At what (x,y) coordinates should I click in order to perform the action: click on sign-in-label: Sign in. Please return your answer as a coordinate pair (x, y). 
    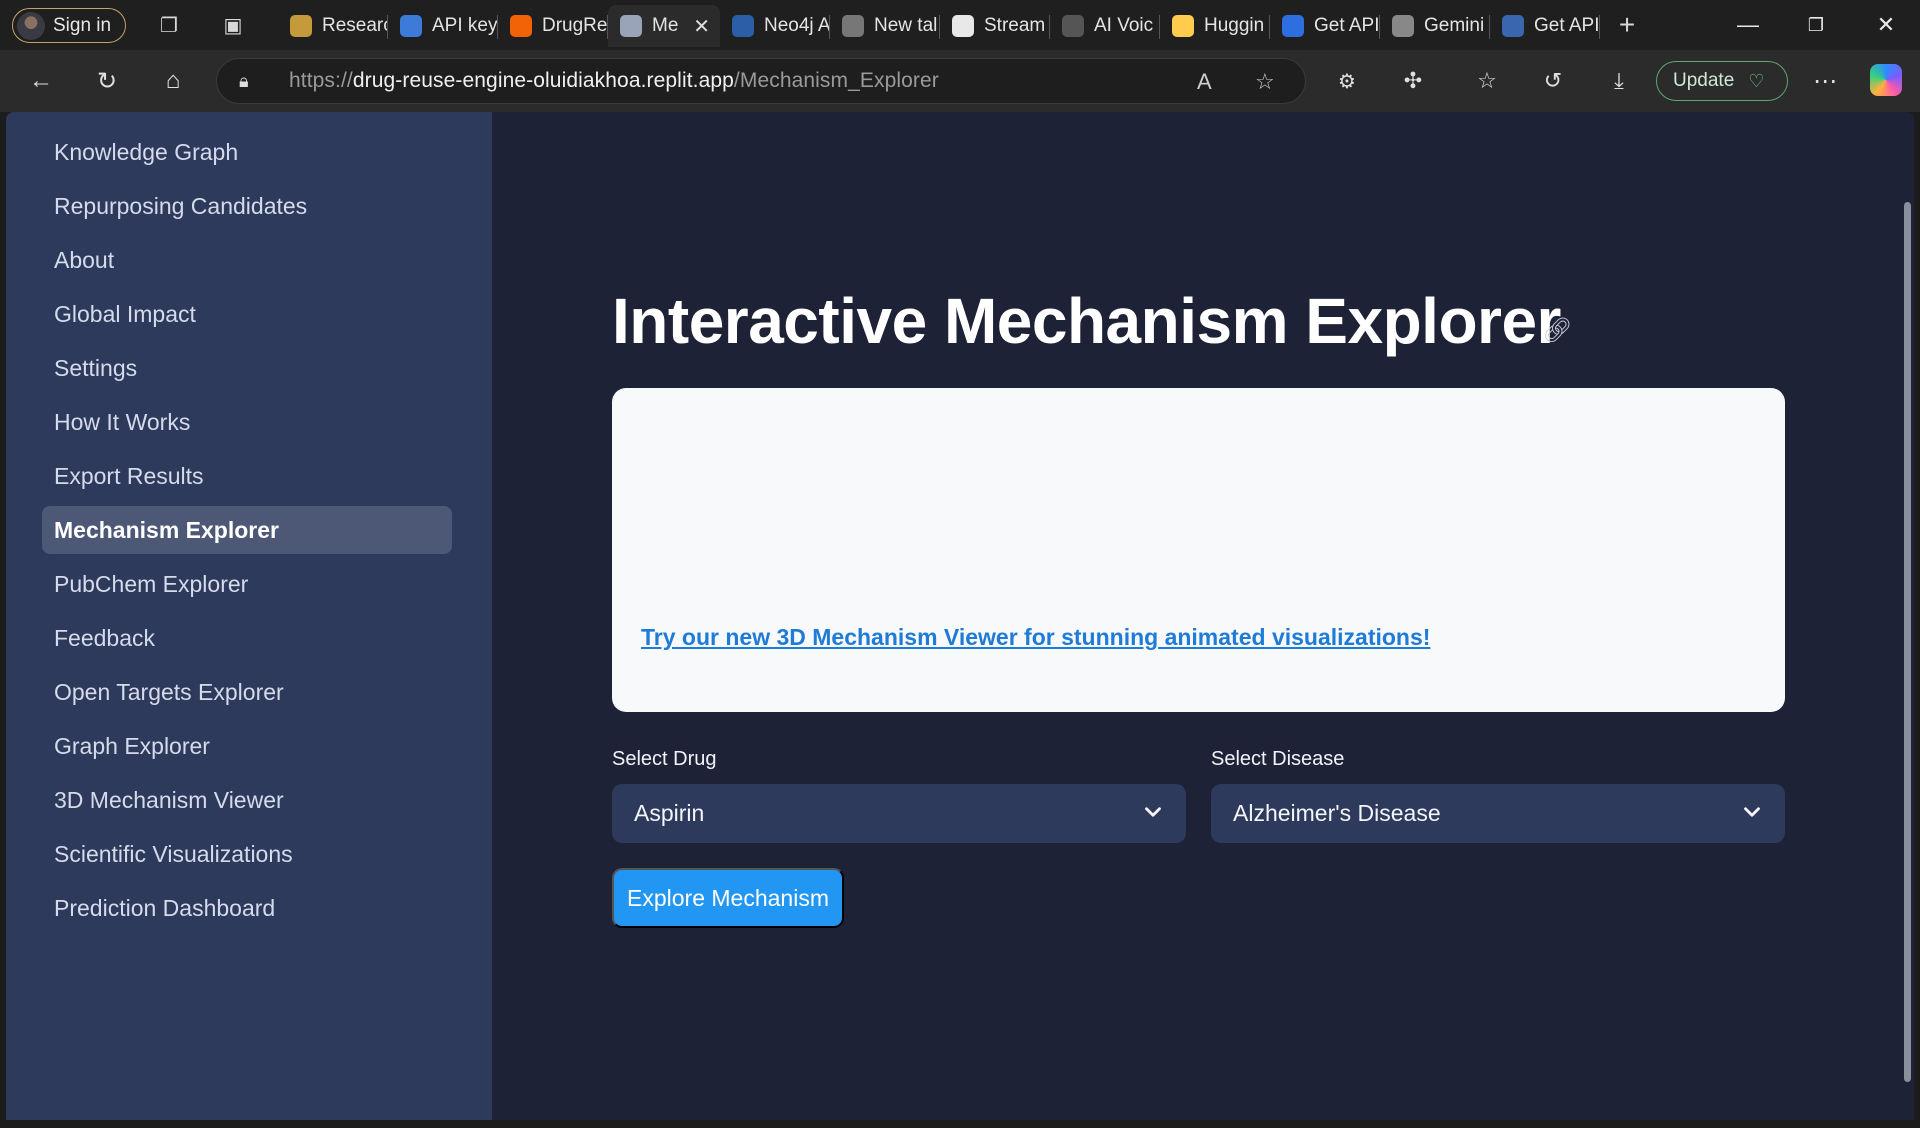
    Looking at the image, I should click on (82, 25).